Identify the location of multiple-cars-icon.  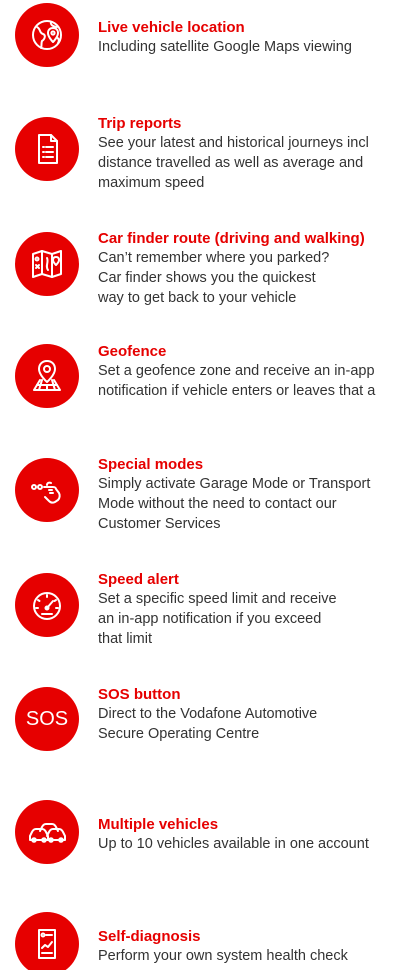
(47, 833).